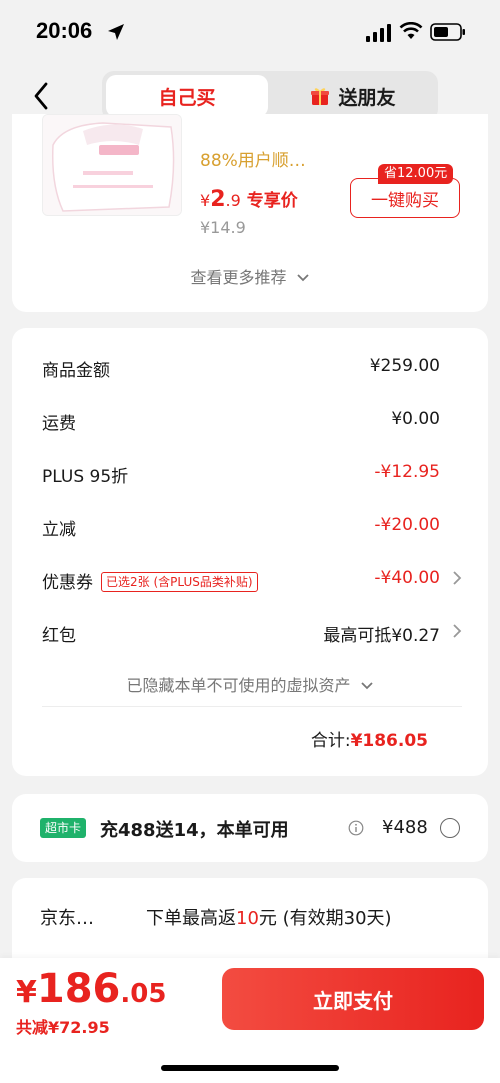 Image resolution: width=500 pixels, height=1083 pixels. I want to click on row-label: 红包, so click(59, 636).